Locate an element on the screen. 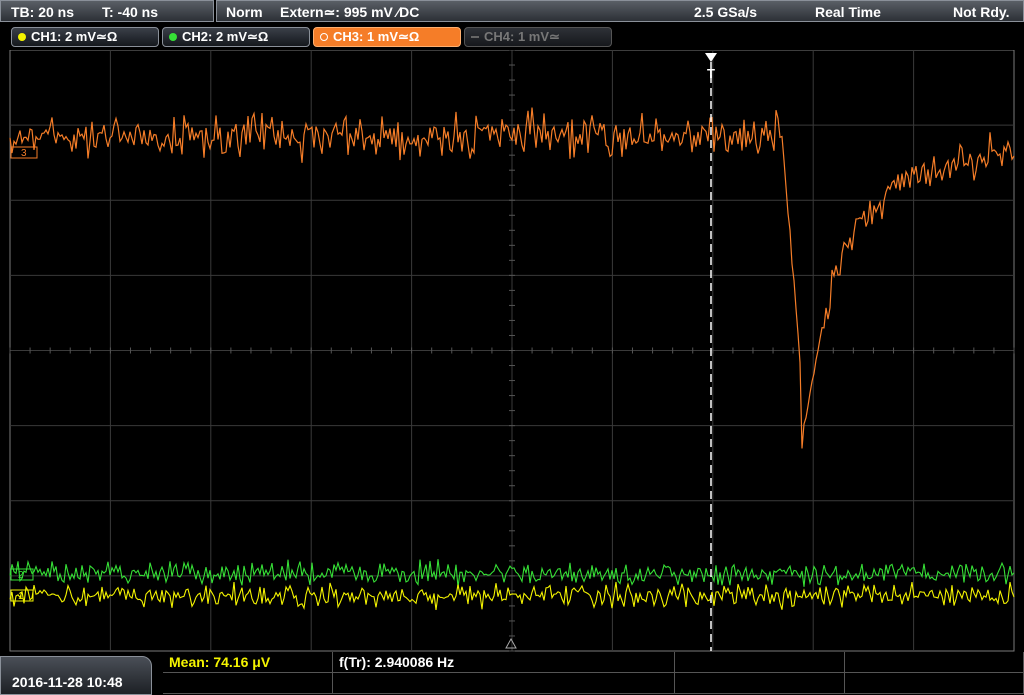  ch4-indicator-icon is located at coordinates (475, 36).